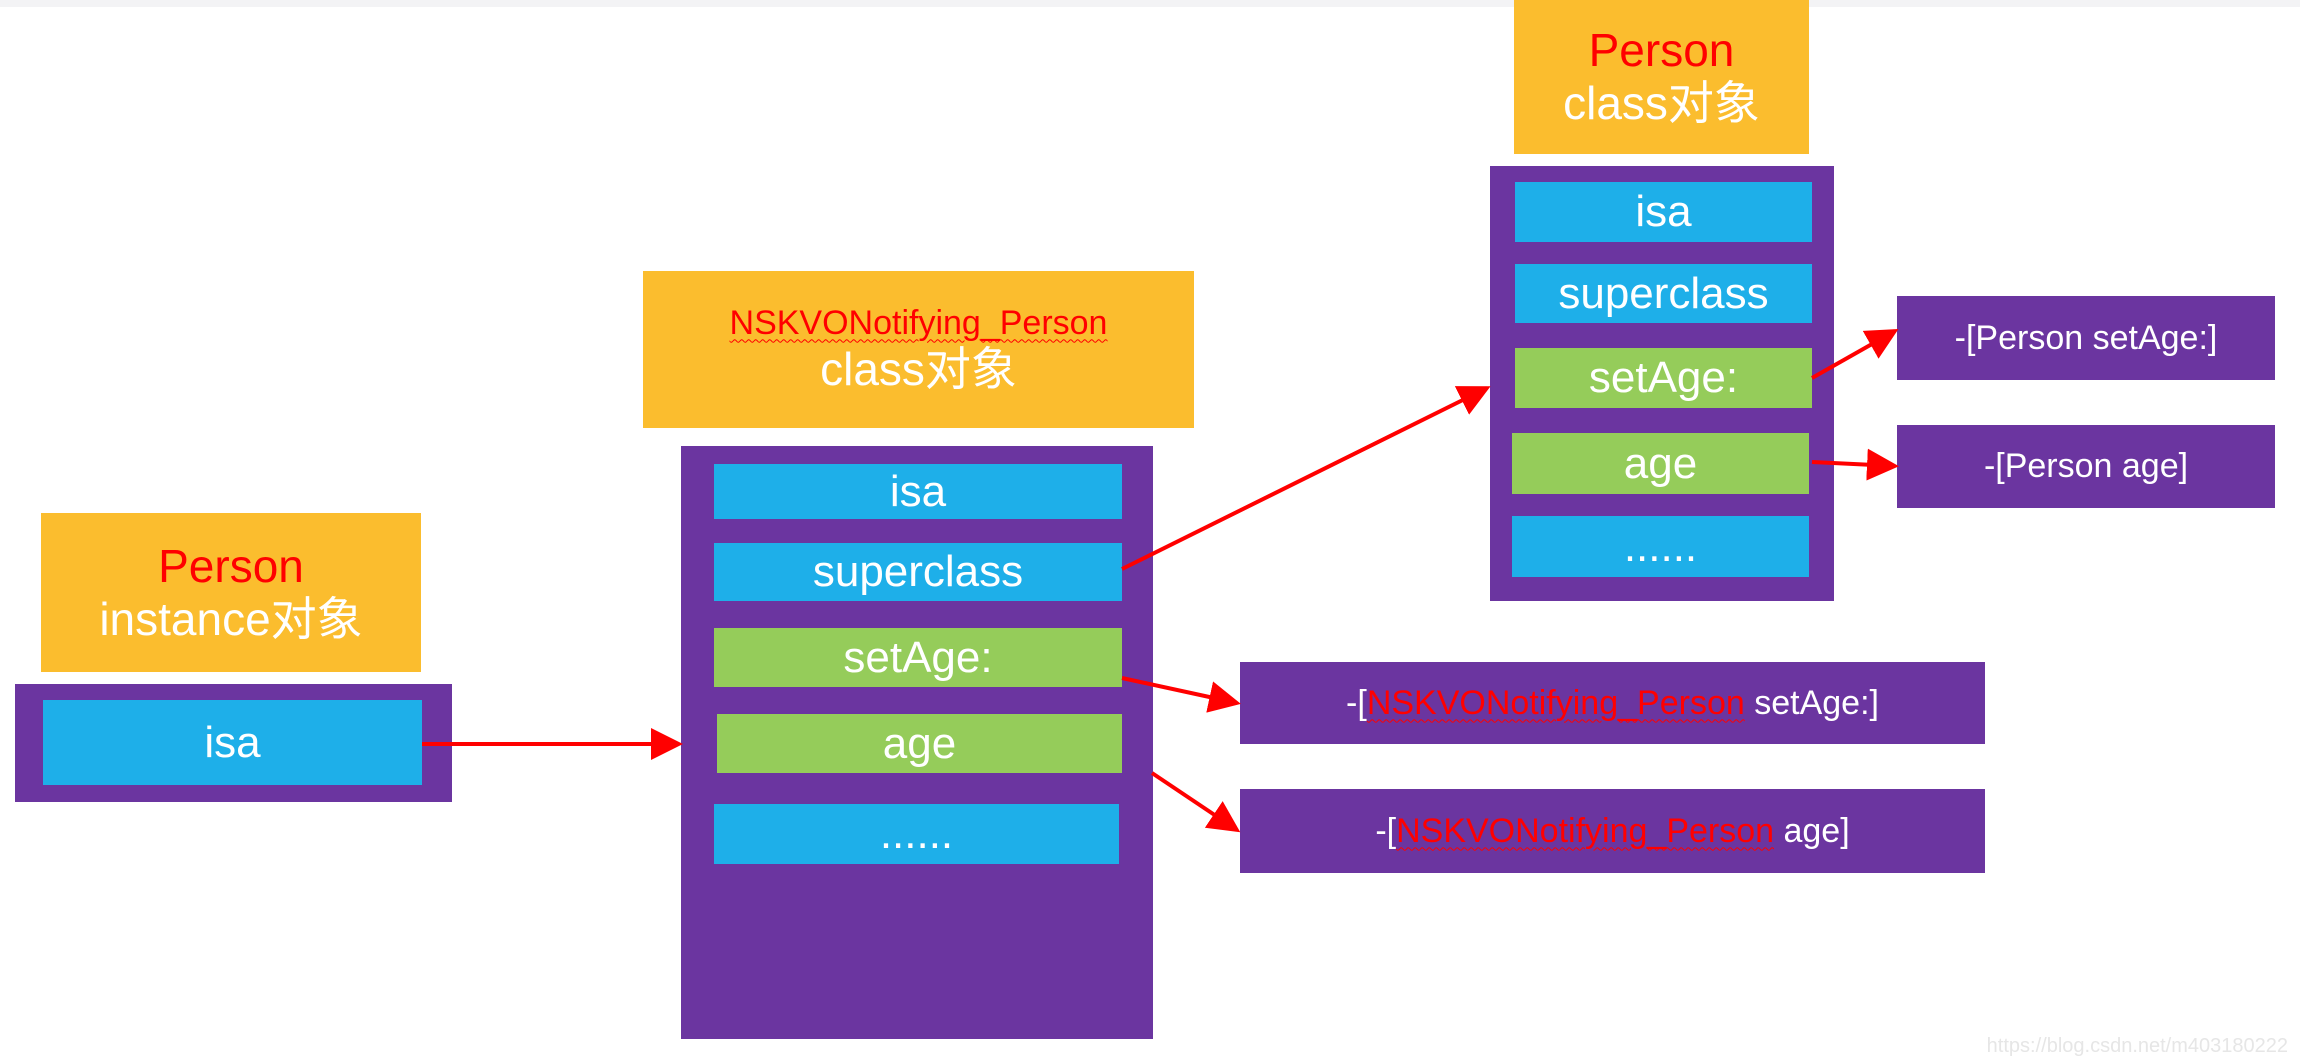 The height and width of the screenshot is (1064, 2300). Describe the element at coordinates (1195, 802) in the screenshot. I see `arrow-kvo-age` at that location.